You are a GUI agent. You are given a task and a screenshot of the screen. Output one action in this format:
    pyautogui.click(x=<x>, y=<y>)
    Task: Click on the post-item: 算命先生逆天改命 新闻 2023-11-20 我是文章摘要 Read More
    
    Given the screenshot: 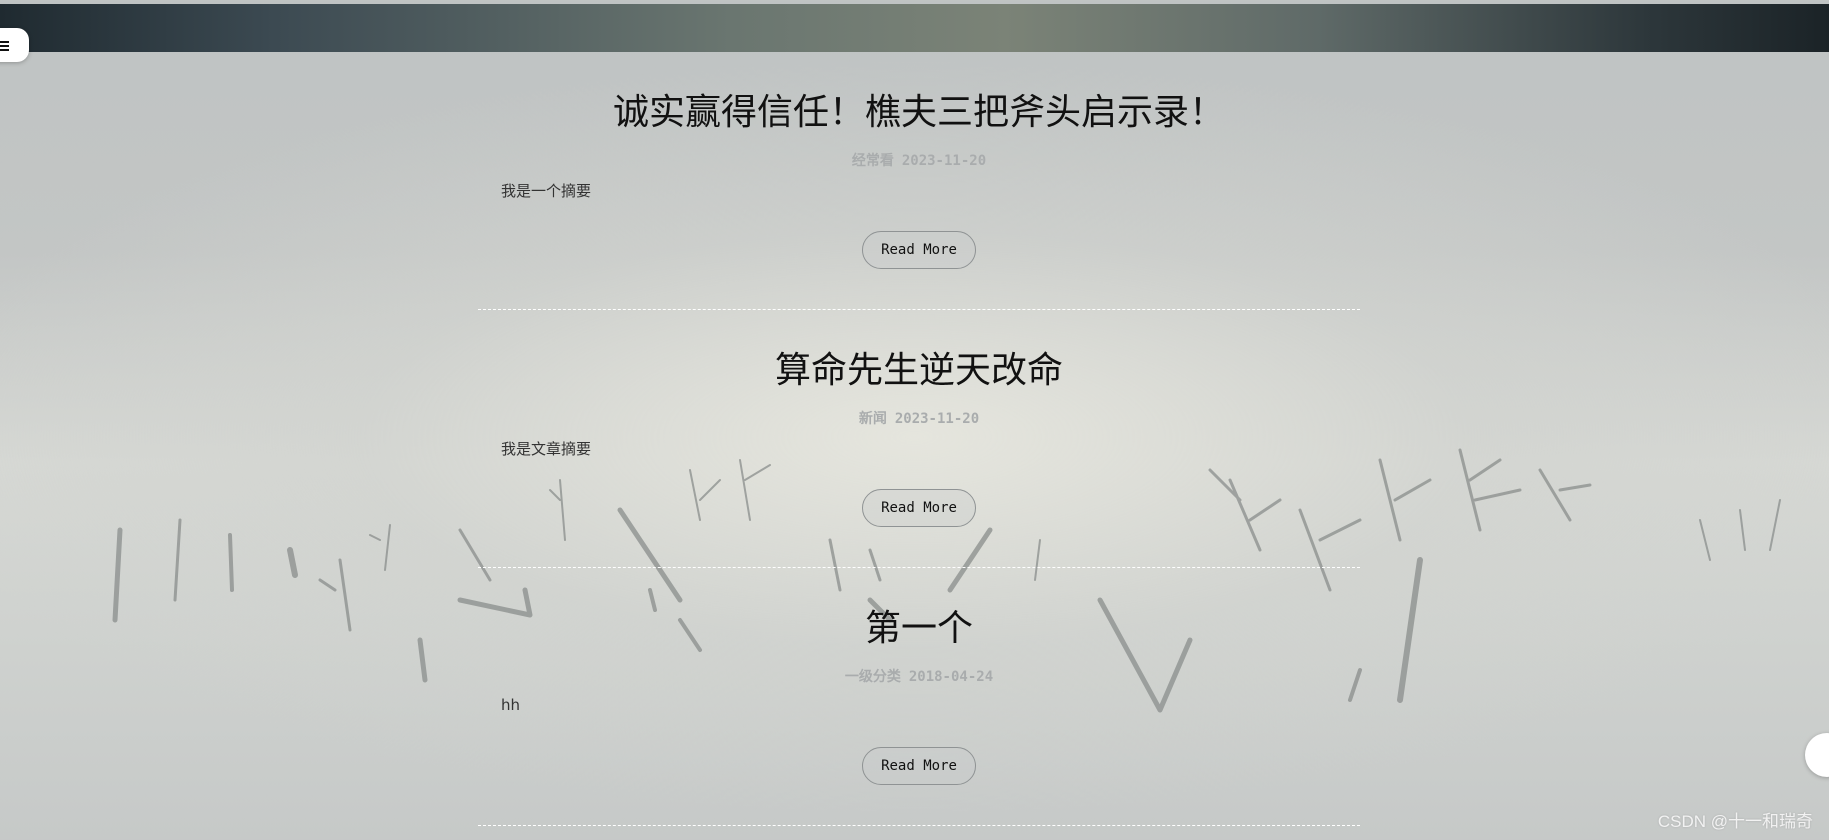 What is the action you would take?
    pyautogui.click(x=919, y=439)
    